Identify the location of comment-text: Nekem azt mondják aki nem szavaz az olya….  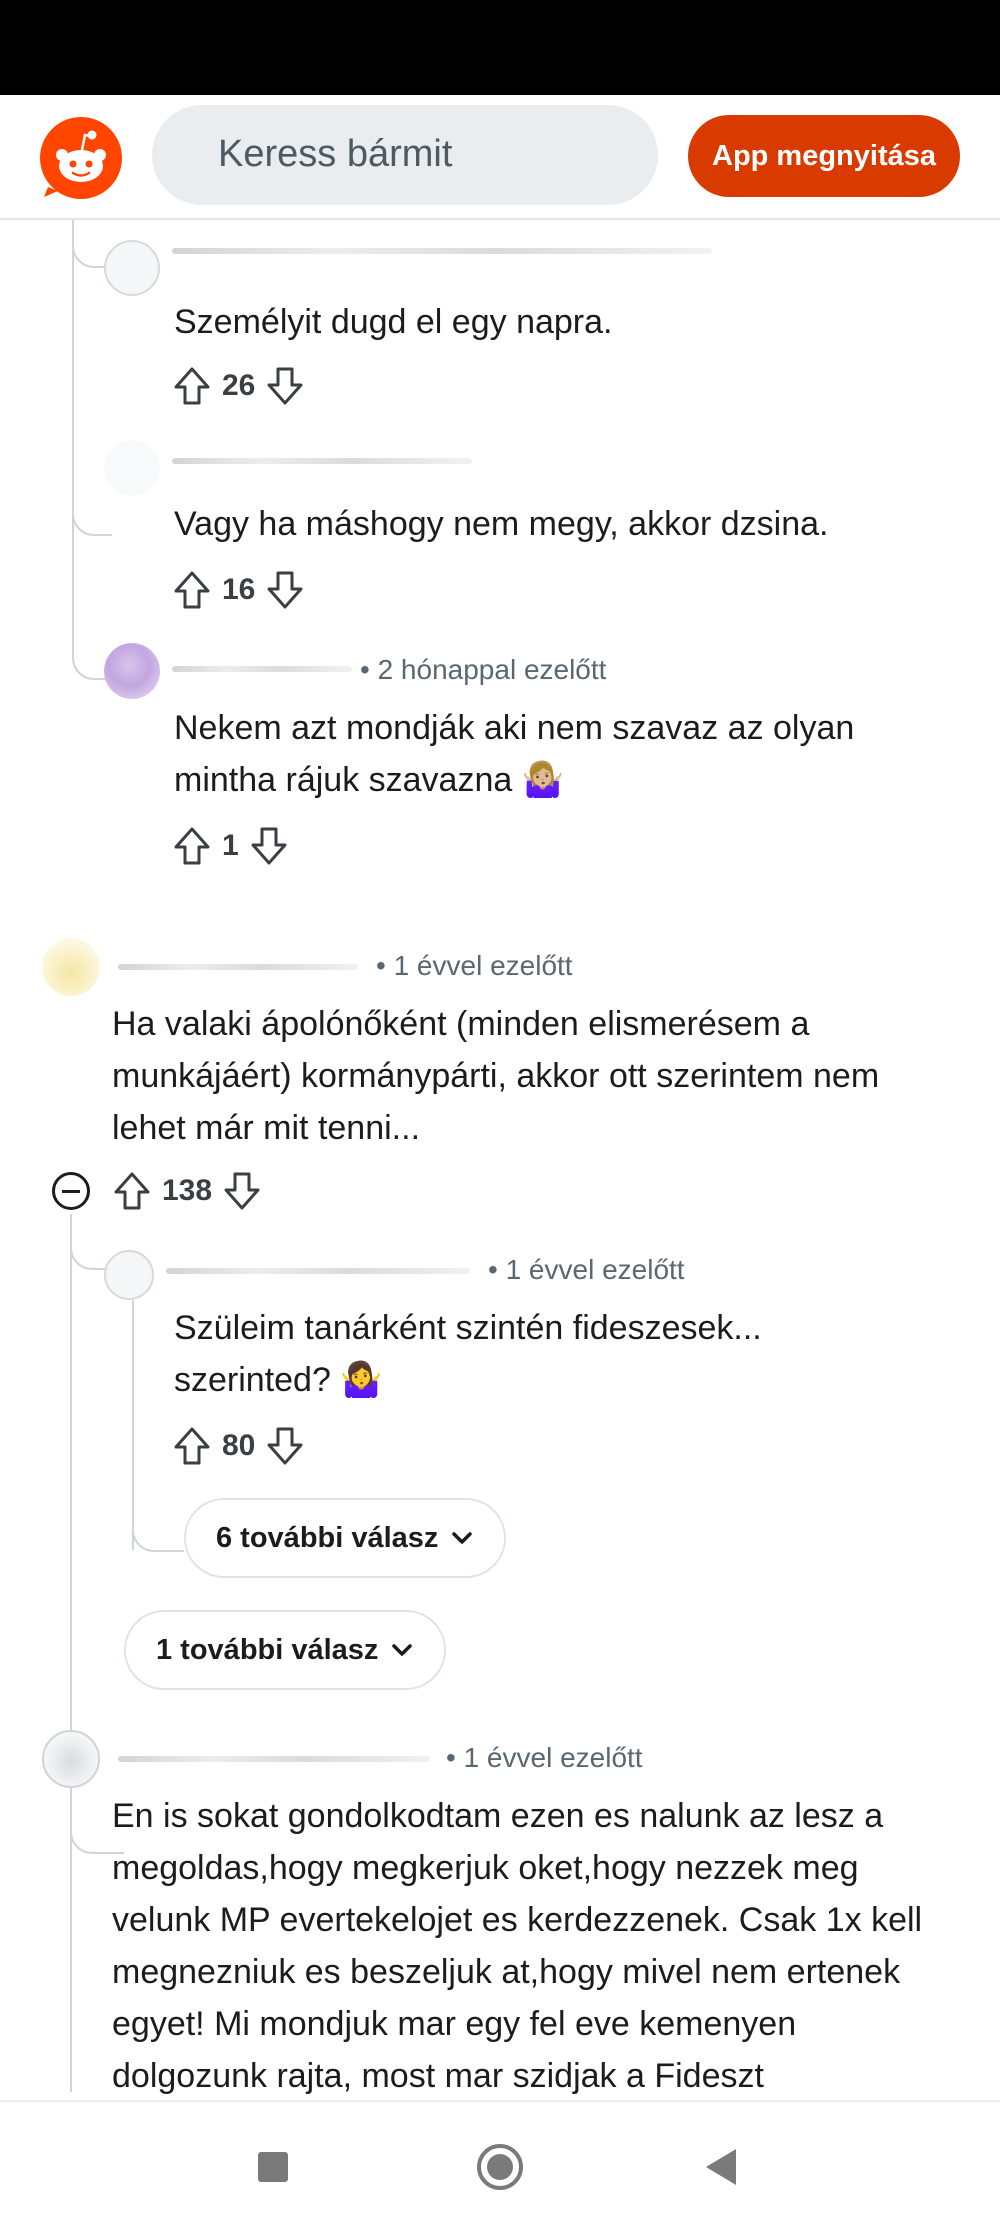
(554, 754).